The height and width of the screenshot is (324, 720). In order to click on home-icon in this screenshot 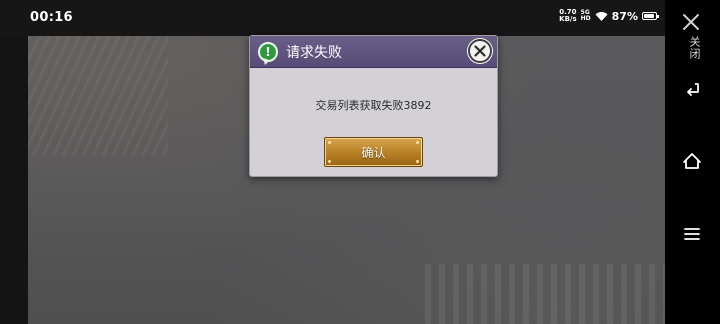, I will do `click(692, 161)`.